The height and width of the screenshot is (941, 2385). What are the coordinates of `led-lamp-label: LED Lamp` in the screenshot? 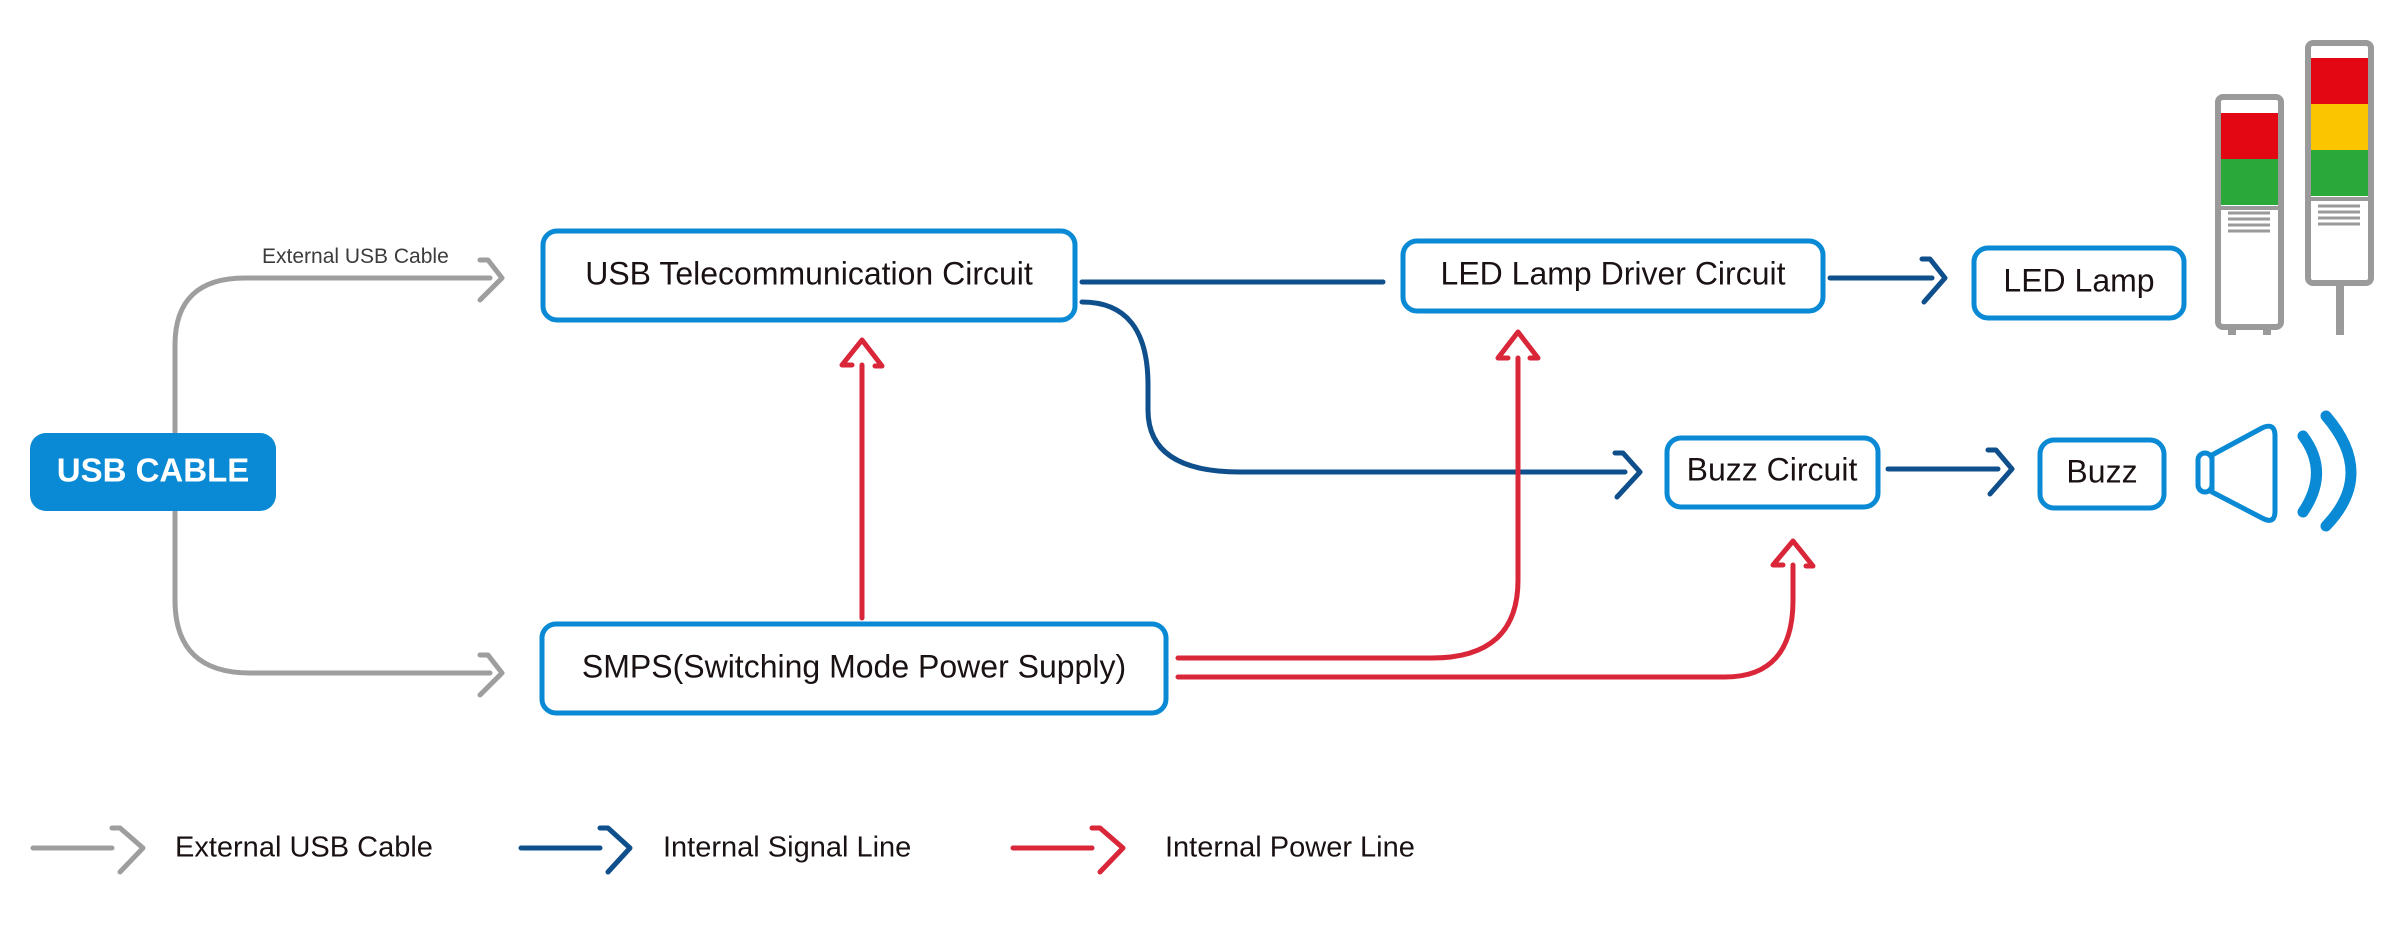 It's located at (2078, 280).